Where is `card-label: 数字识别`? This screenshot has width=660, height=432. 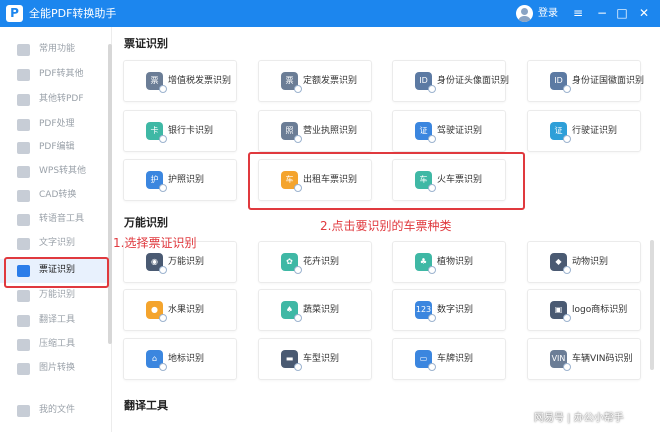 card-label: 数字识别 is located at coordinates (455, 310).